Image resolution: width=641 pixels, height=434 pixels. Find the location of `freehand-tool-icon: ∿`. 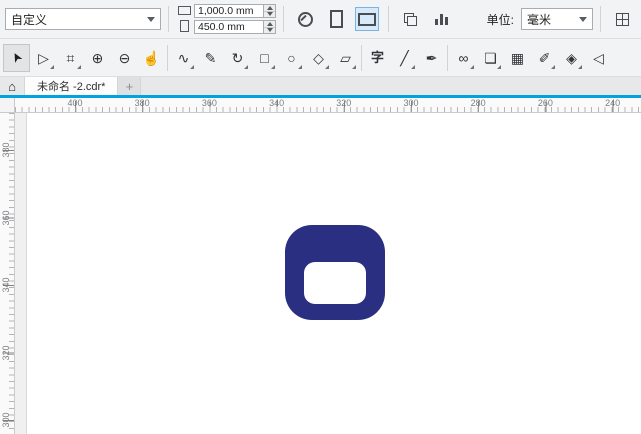

freehand-tool-icon: ∿ is located at coordinates (183, 57).